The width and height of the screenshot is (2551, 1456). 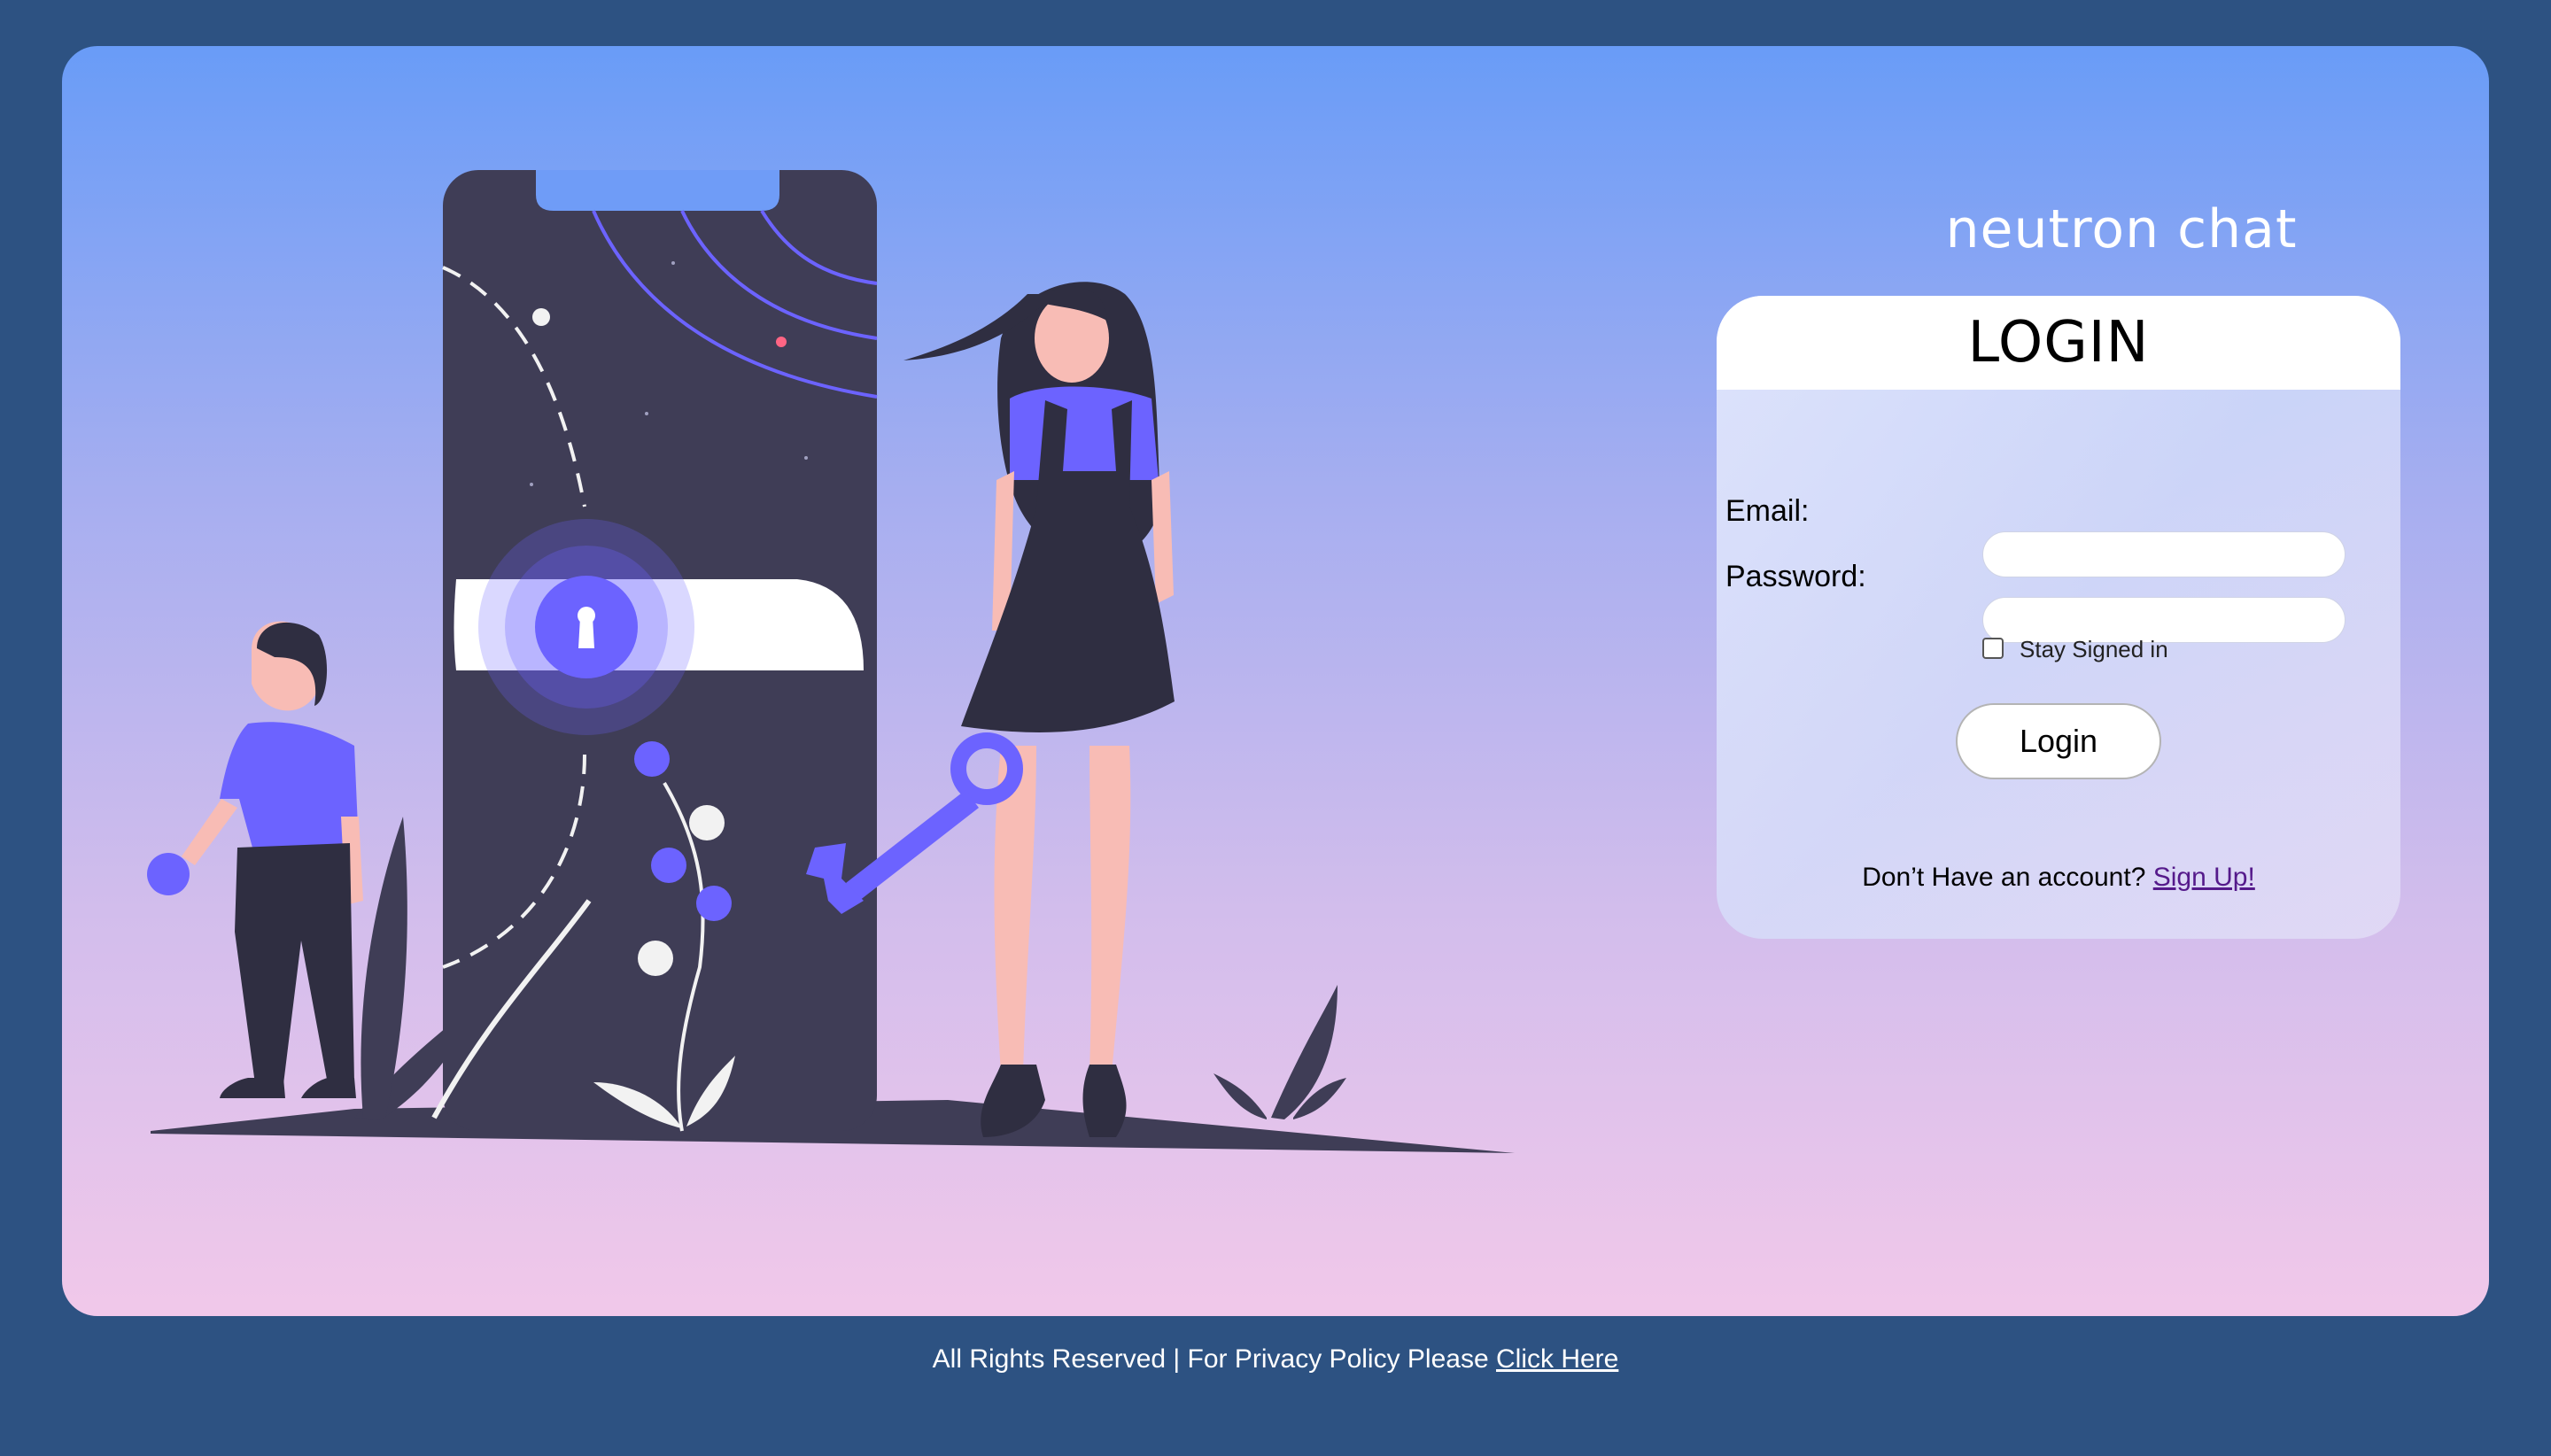 What do you see at coordinates (2204, 877) in the screenshot?
I see `signup-link: Sign Up!` at bounding box center [2204, 877].